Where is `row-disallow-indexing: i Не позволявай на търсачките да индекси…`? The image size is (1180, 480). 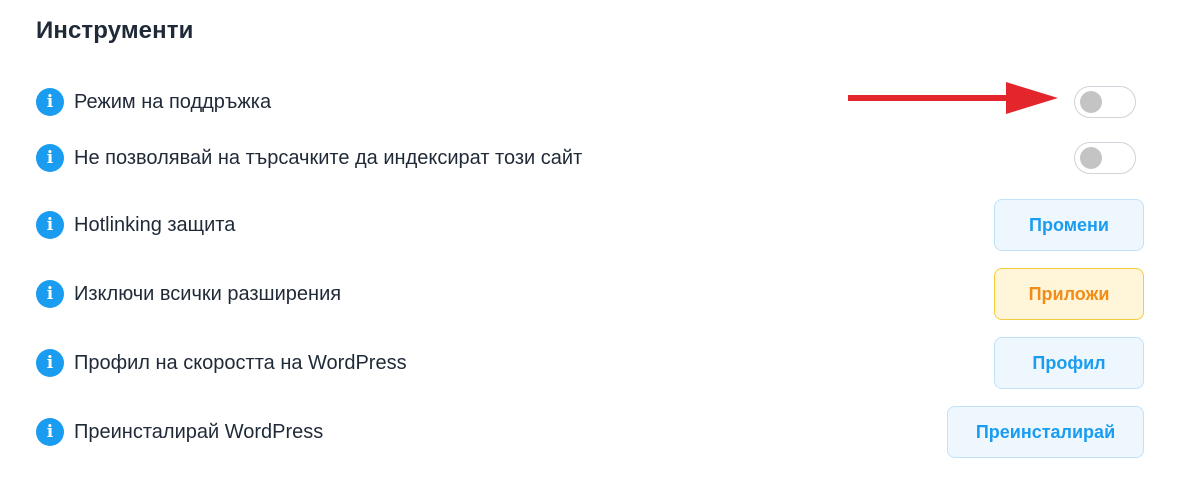
row-disallow-indexing: i Не позволявай на търсачките да индекси… is located at coordinates (590, 158).